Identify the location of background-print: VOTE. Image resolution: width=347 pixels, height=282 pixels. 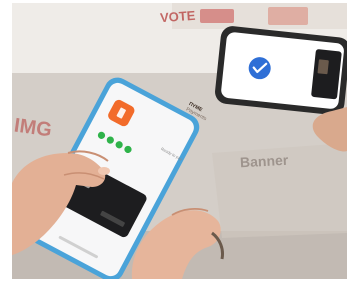
(177, 16).